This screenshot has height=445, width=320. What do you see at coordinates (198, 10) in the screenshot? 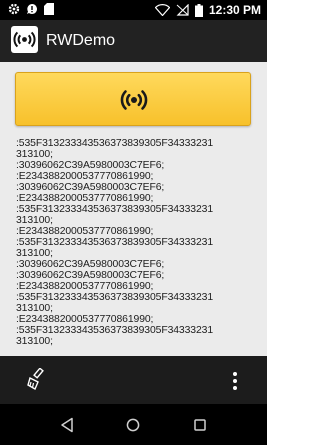
I see `battery-icon` at bounding box center [198, 10].